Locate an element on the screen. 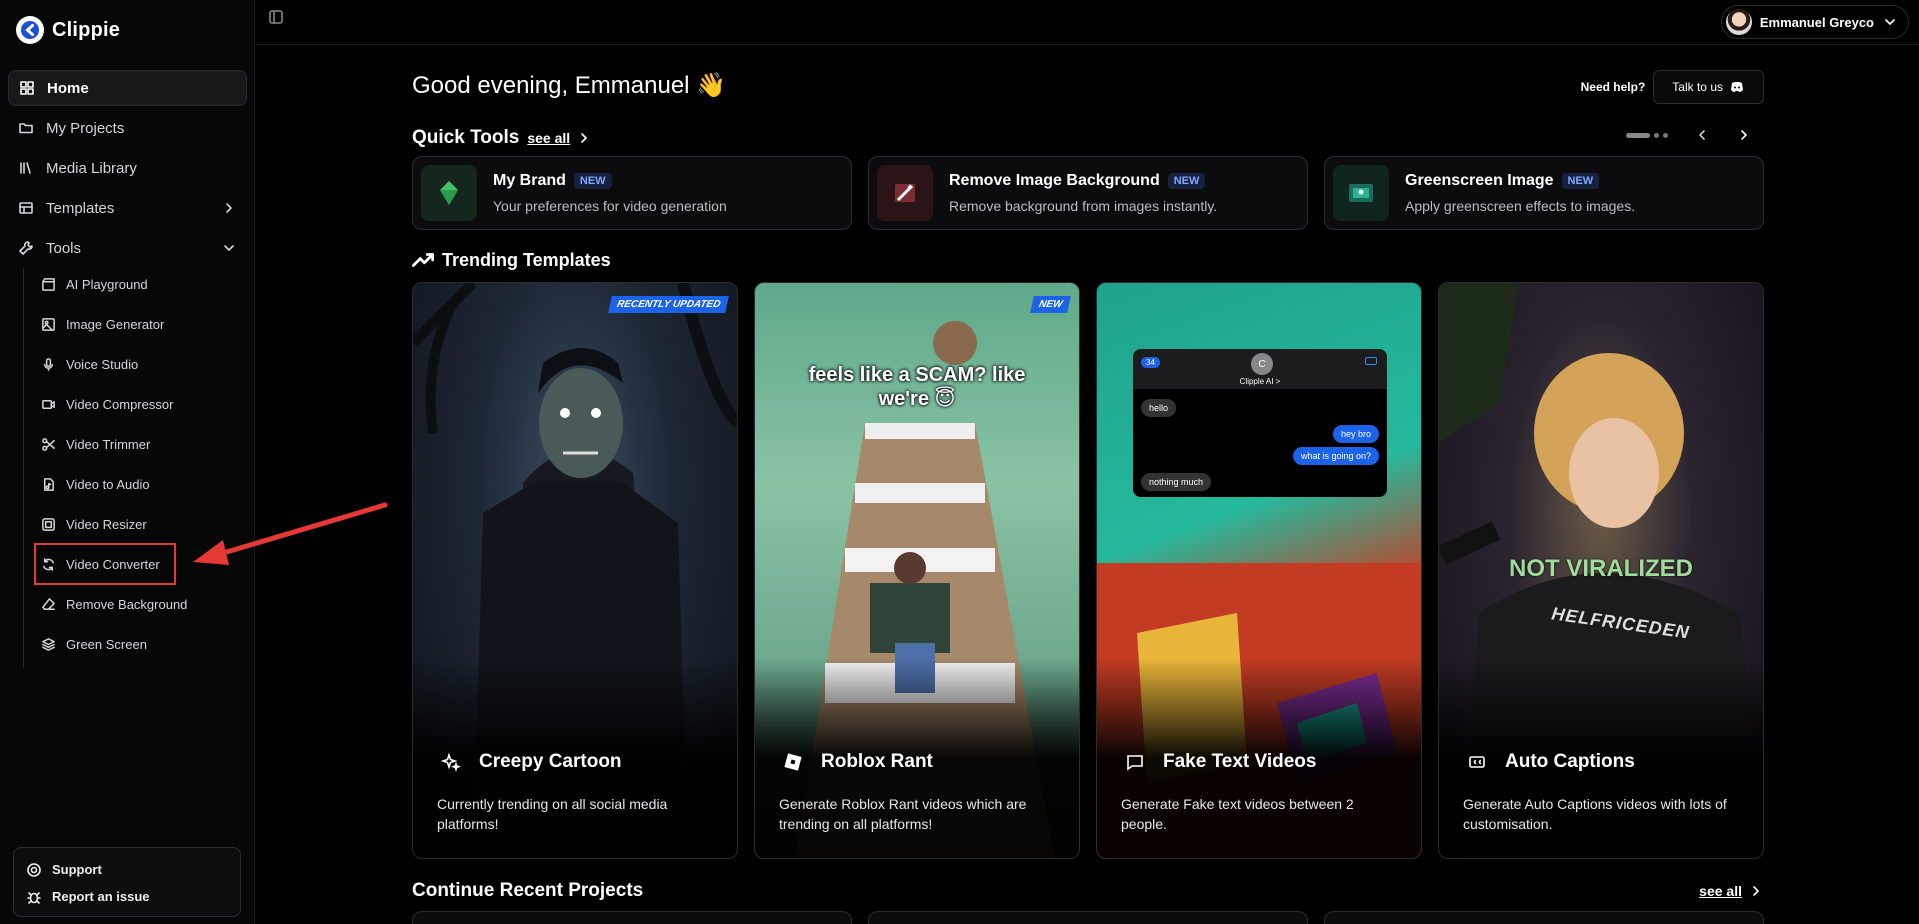  support-label: Support is located at coordinates (77, 869).